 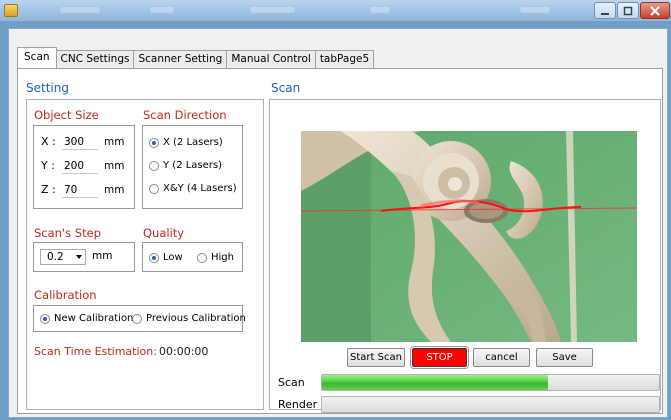 I want to click on scan-step-label: Scan's Step, so click(x=67, y=233).